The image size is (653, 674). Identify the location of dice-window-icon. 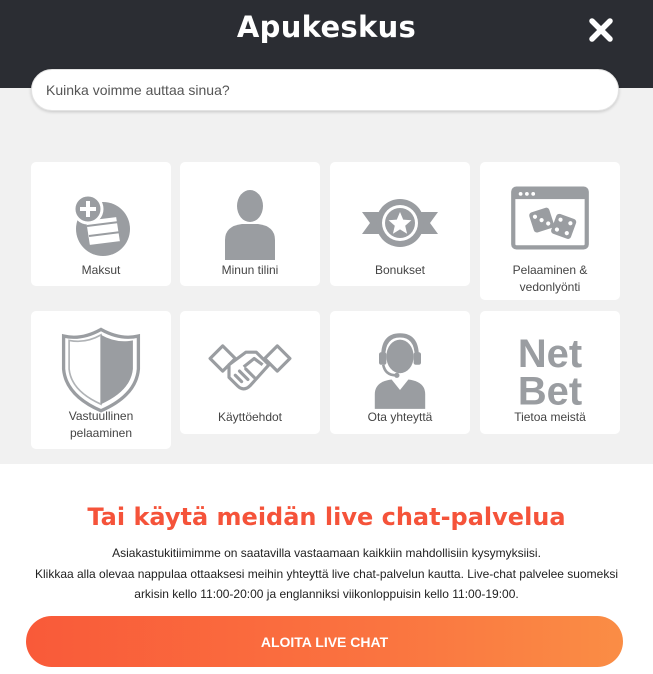
(550, 218).